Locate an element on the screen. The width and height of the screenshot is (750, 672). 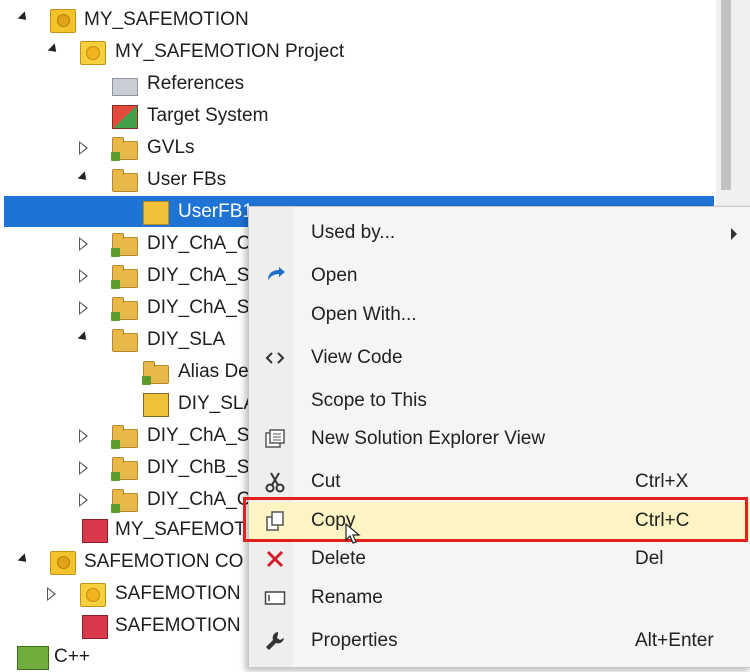
copy-highlight-annotation is located at coordinates (495, 519).